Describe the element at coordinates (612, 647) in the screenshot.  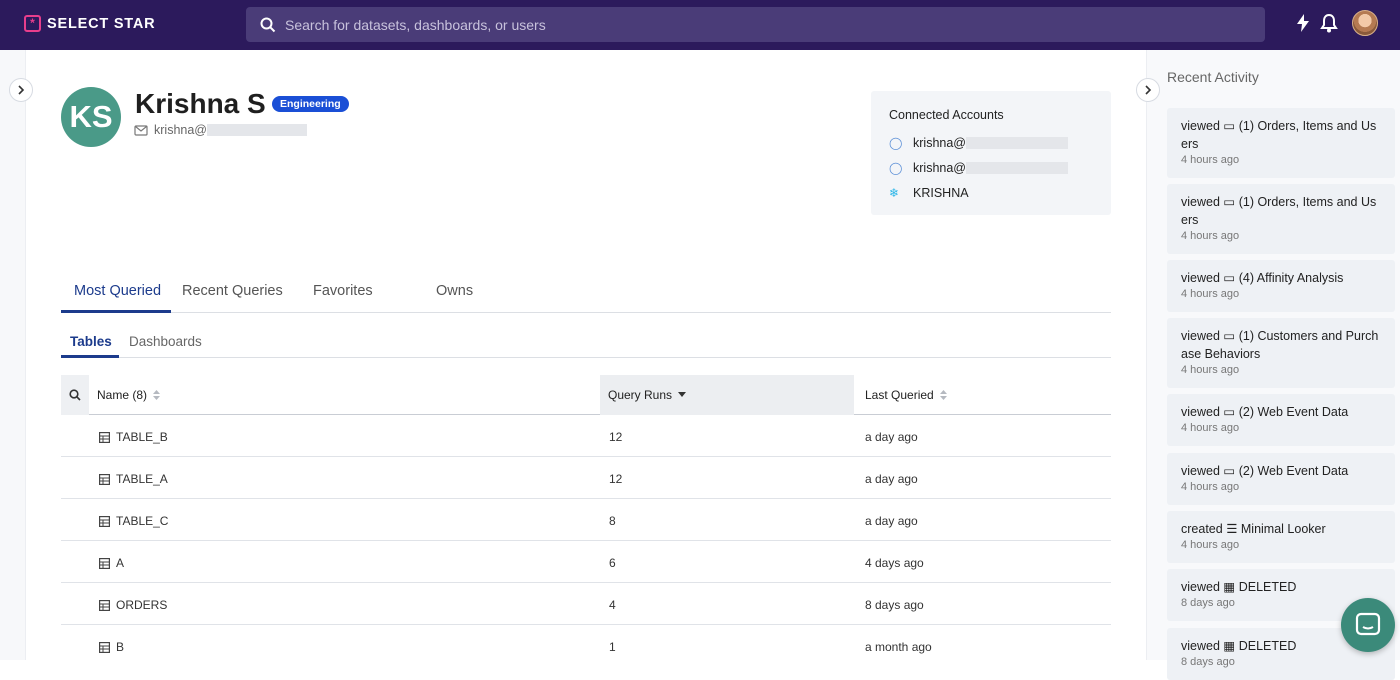
I see `query-runs-cell: 1` at that location.